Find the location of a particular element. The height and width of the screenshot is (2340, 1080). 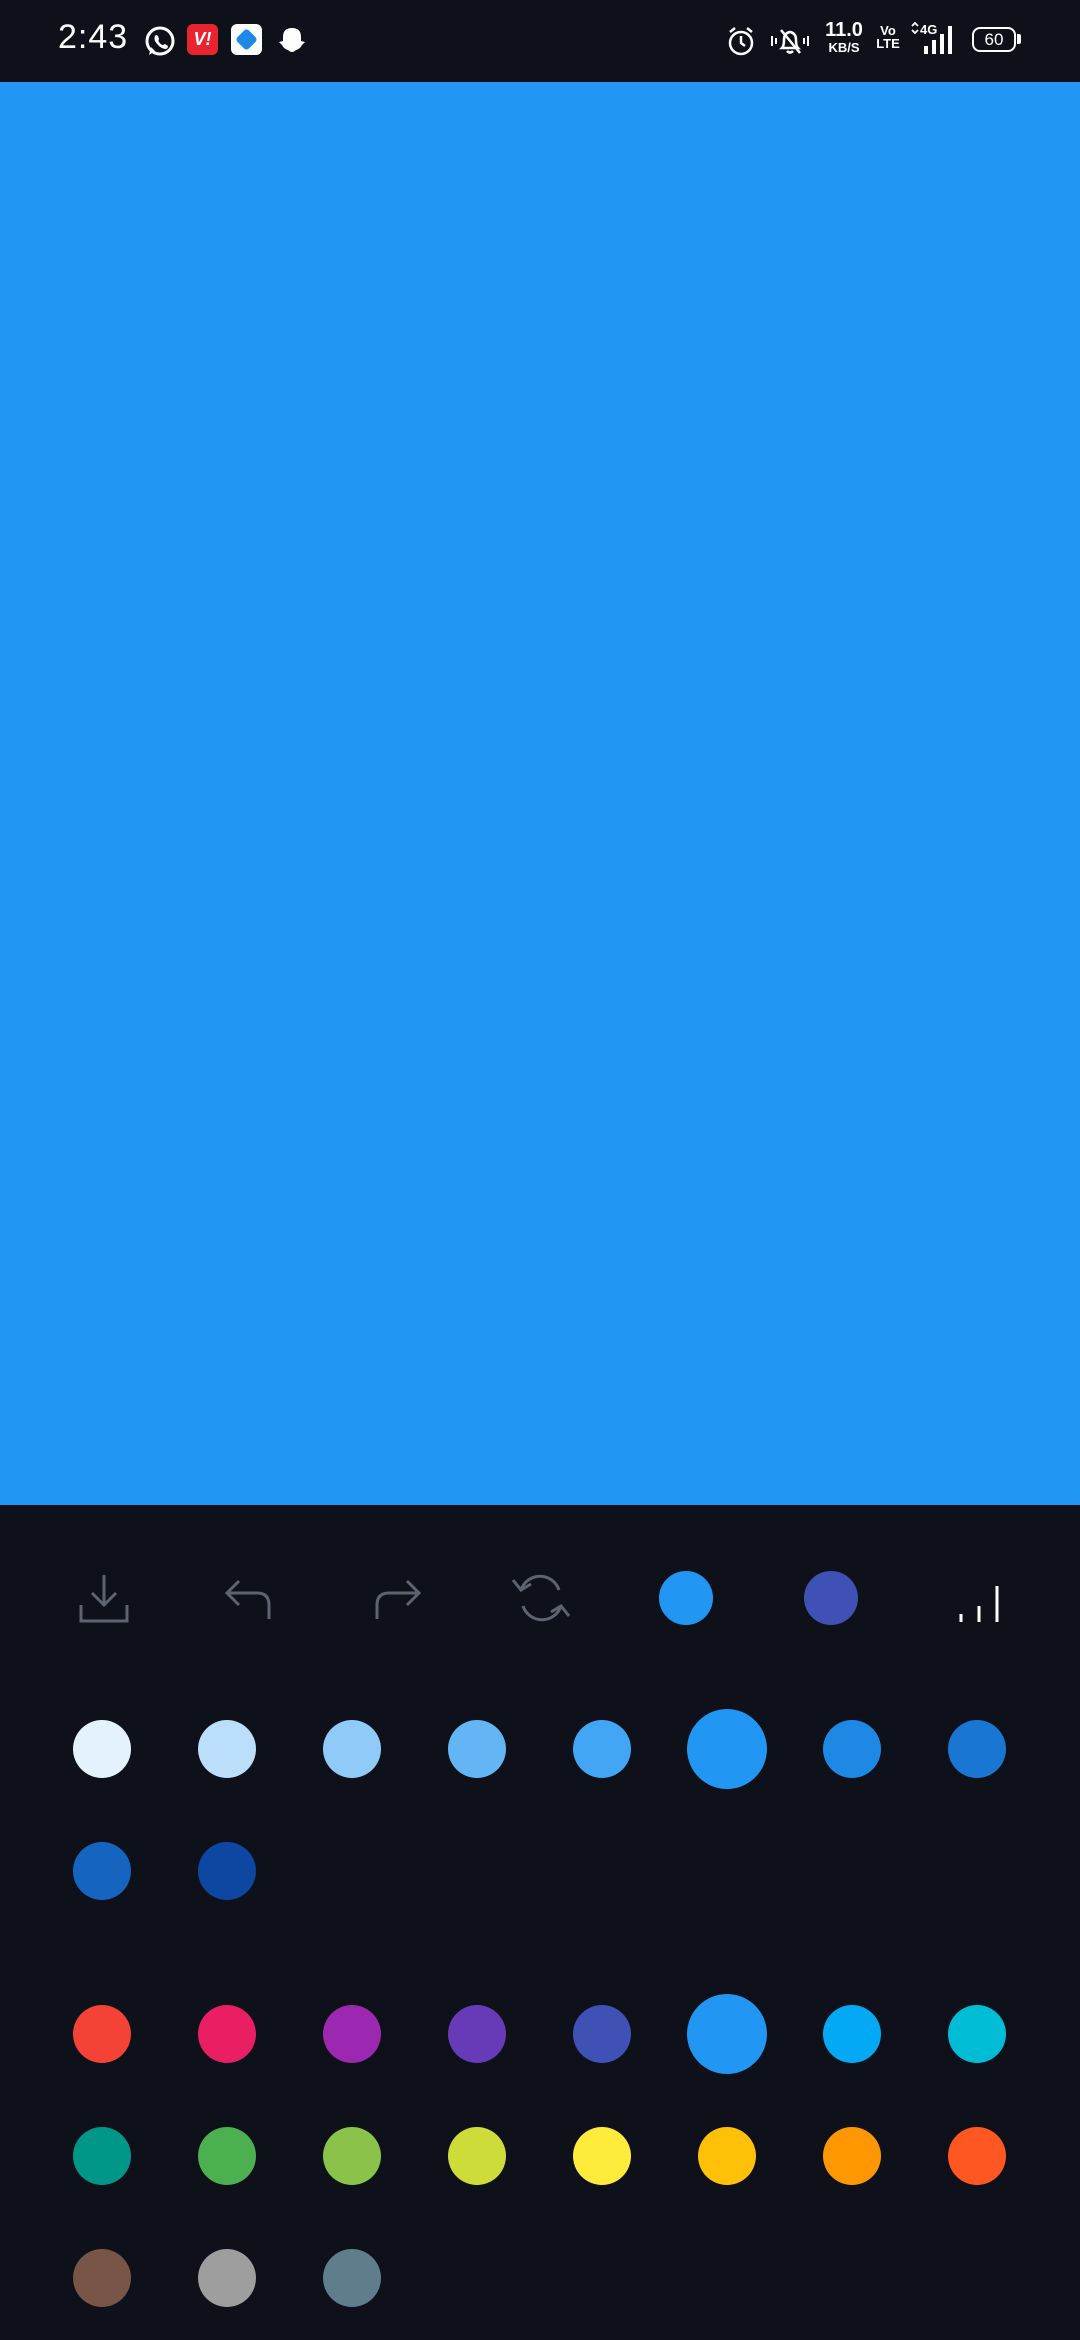

refresh-button is located at coordinates (541, 1598).